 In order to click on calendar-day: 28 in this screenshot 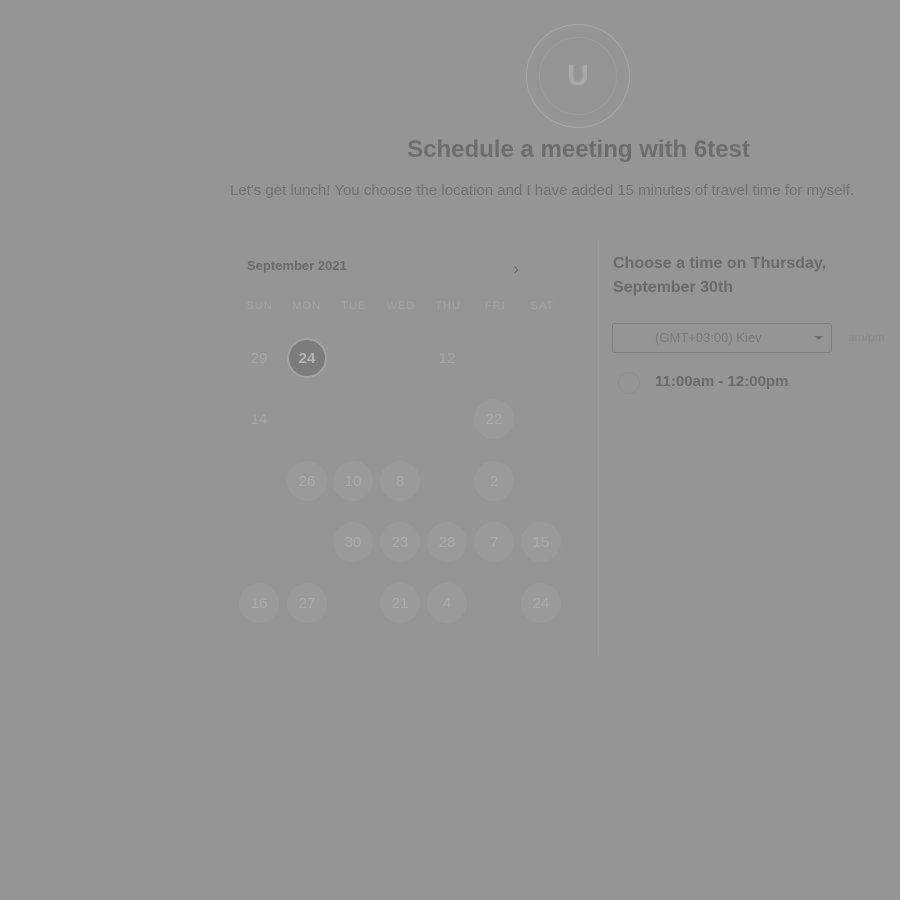, I will do `click(447, 542)`.